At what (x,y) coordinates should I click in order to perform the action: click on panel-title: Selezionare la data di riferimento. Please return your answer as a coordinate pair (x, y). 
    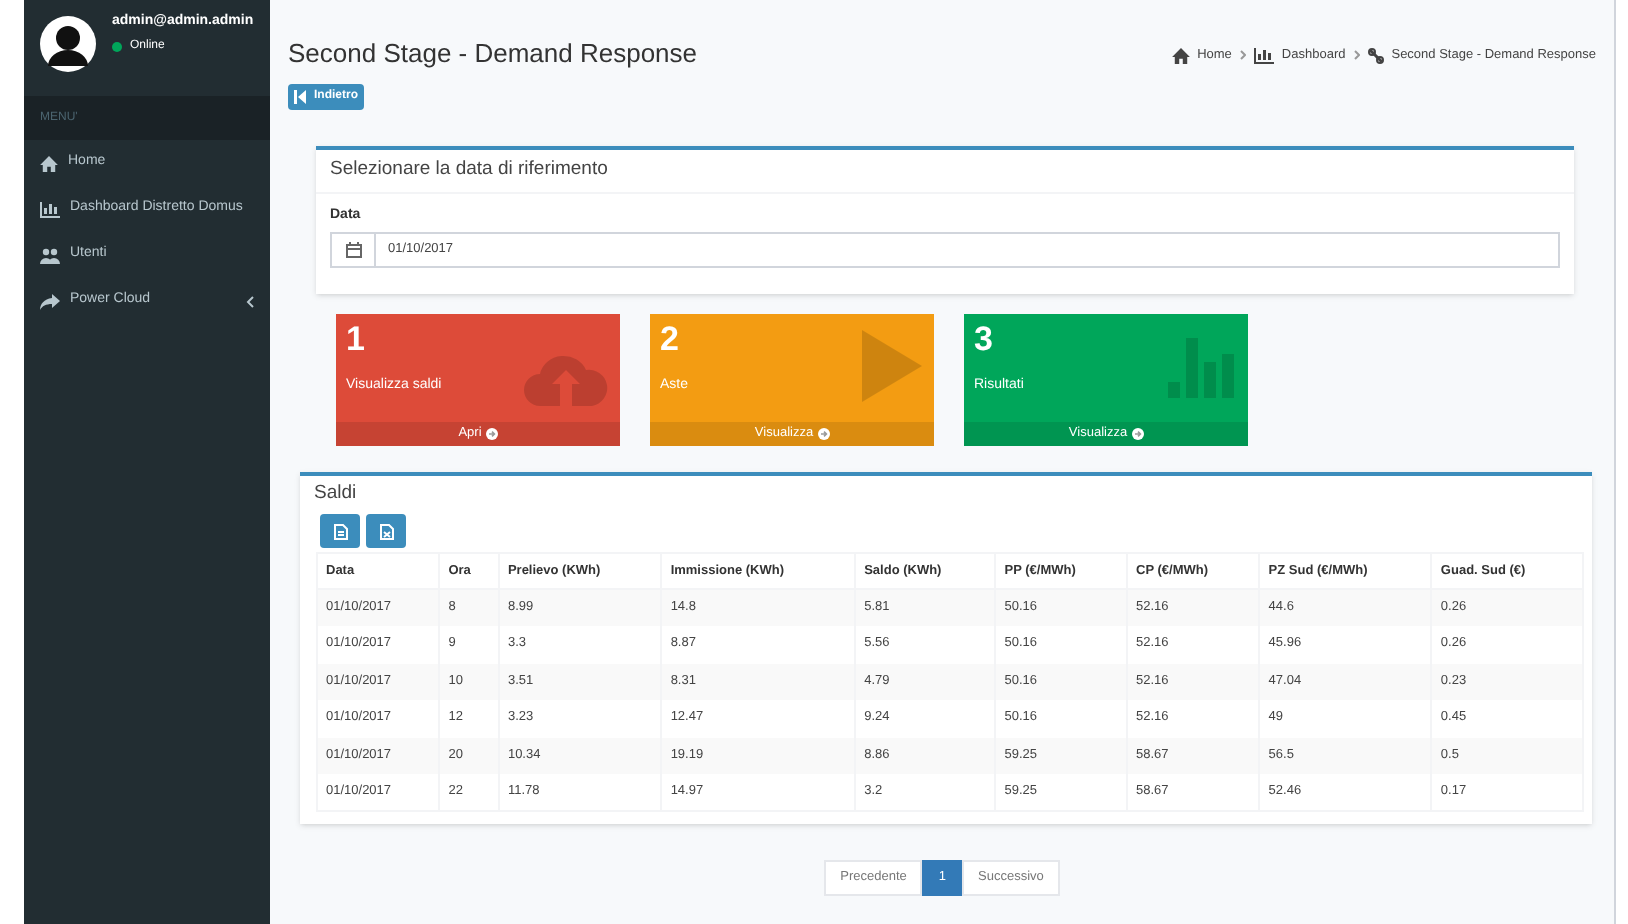
    Looking at the image, I should click on (469, 169).